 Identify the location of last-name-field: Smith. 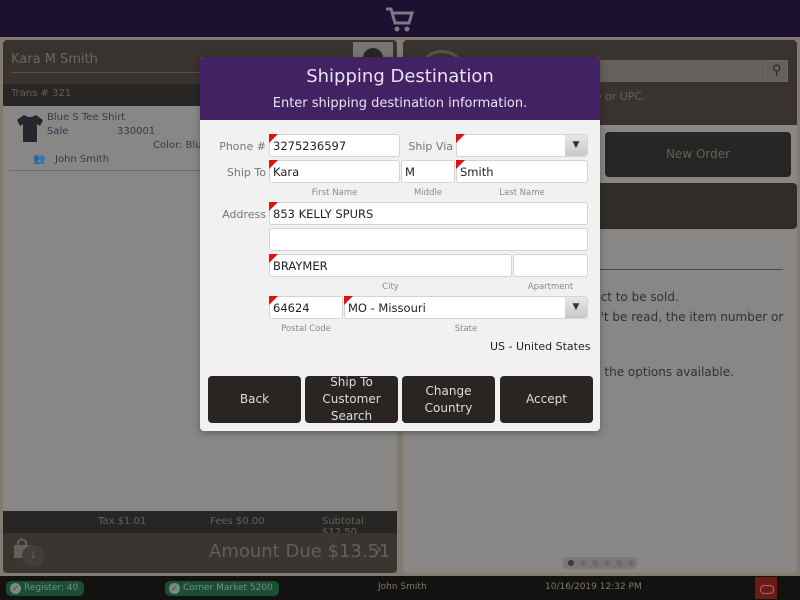
(522, 171).